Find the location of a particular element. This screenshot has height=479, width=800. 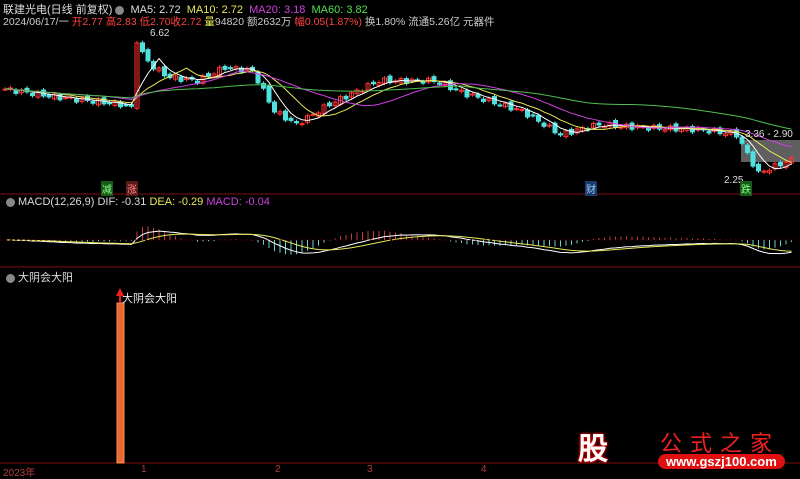

axis-label: 2023年 is located at coordinates (19, 473).